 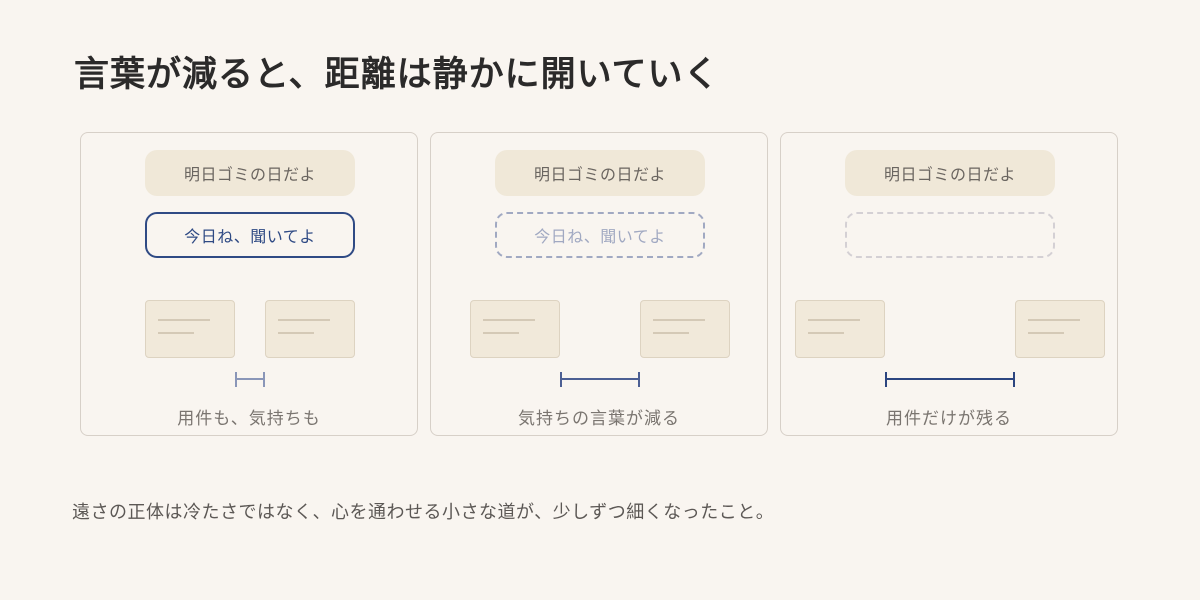 I want to click on page-title: 言葉が減ると、距離は静かに開いていく, so click(x=397, y=74).